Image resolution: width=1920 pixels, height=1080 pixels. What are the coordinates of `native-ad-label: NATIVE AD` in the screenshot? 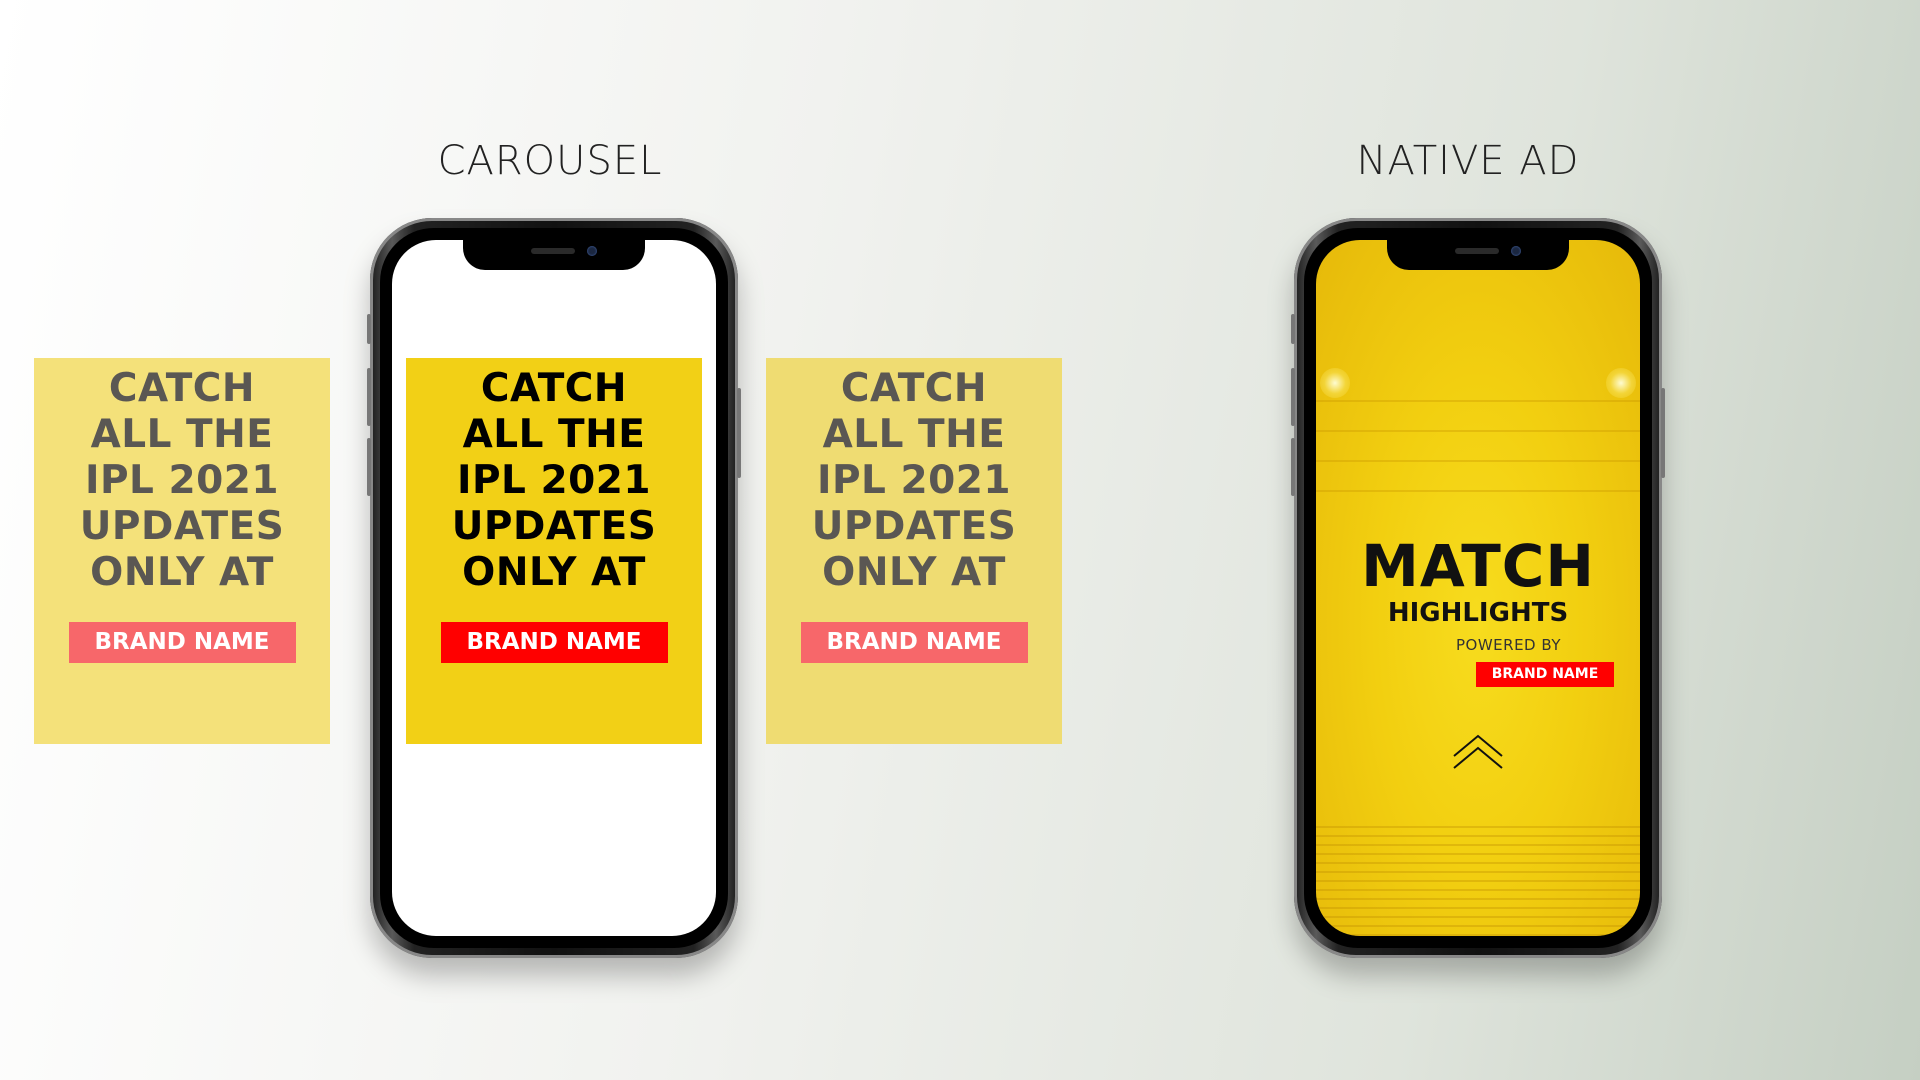 It's located at (1468, 161).